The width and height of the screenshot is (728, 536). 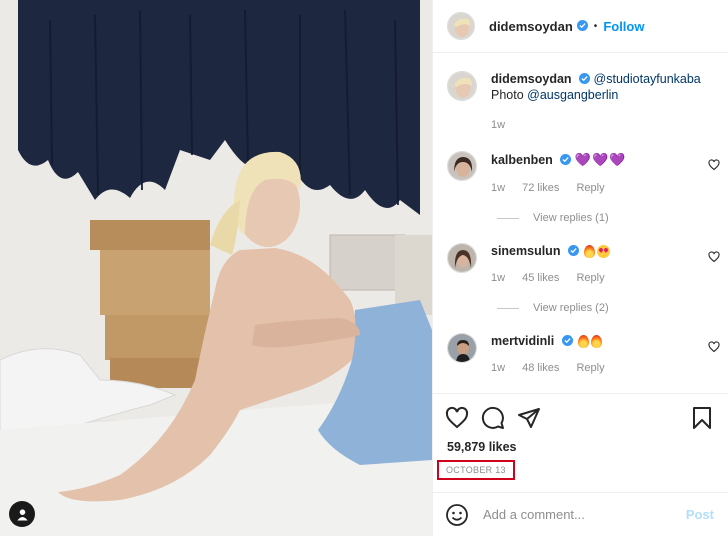 I want to click on comment-likes: 48 likes, so click(x=540, y=368).